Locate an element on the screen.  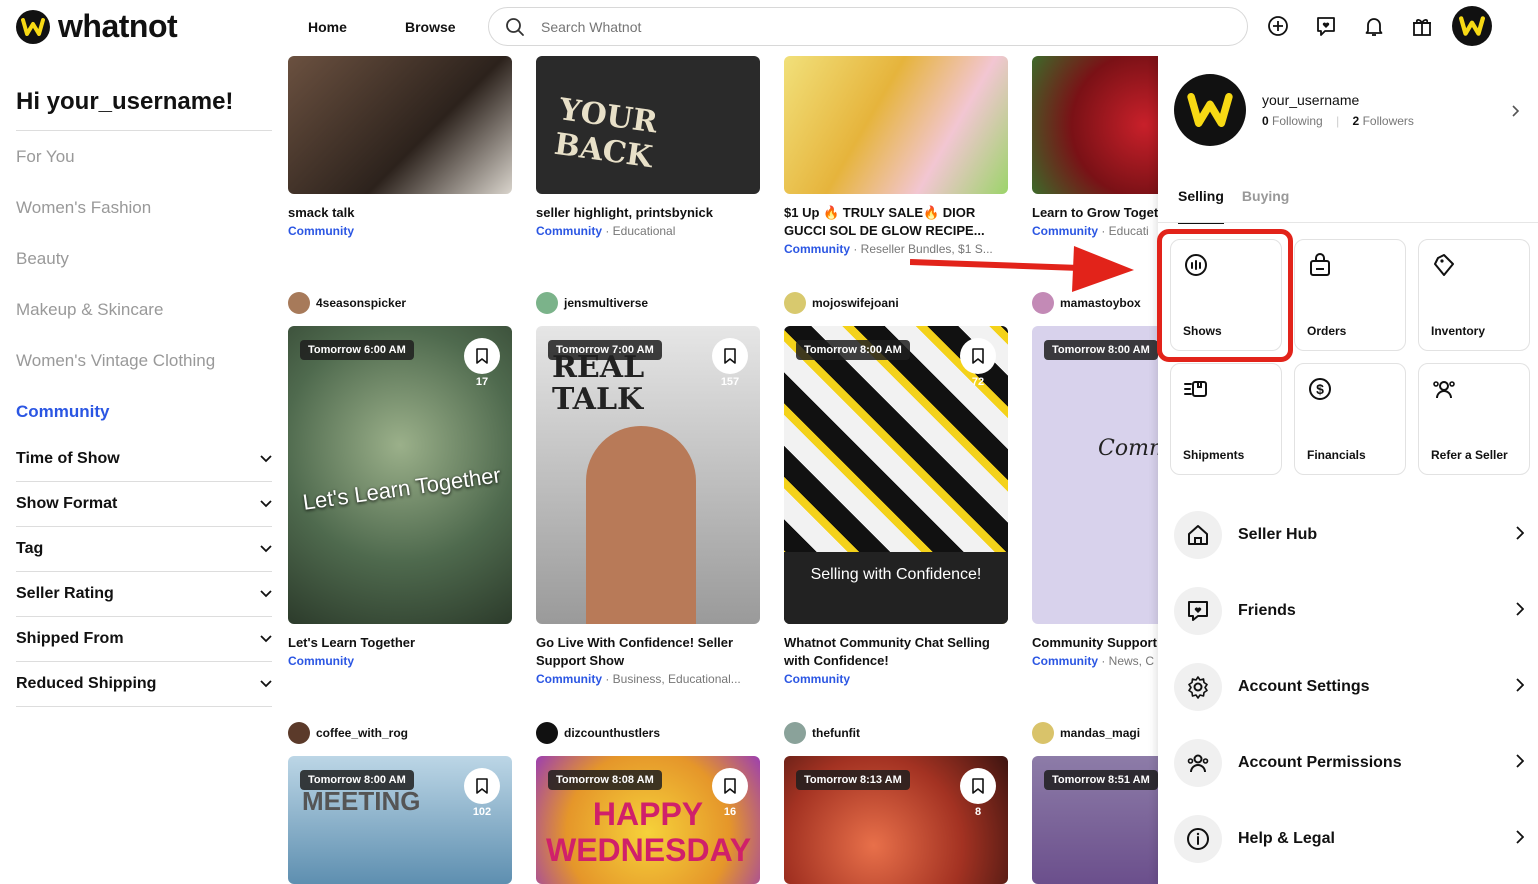
bag-icon is located at coordinates (1320, 265).